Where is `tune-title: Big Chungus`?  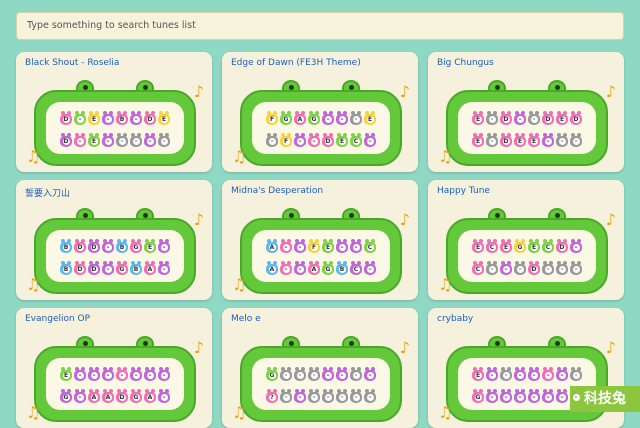
tune-title: Big Chungus is located at coordinates (465, 63).